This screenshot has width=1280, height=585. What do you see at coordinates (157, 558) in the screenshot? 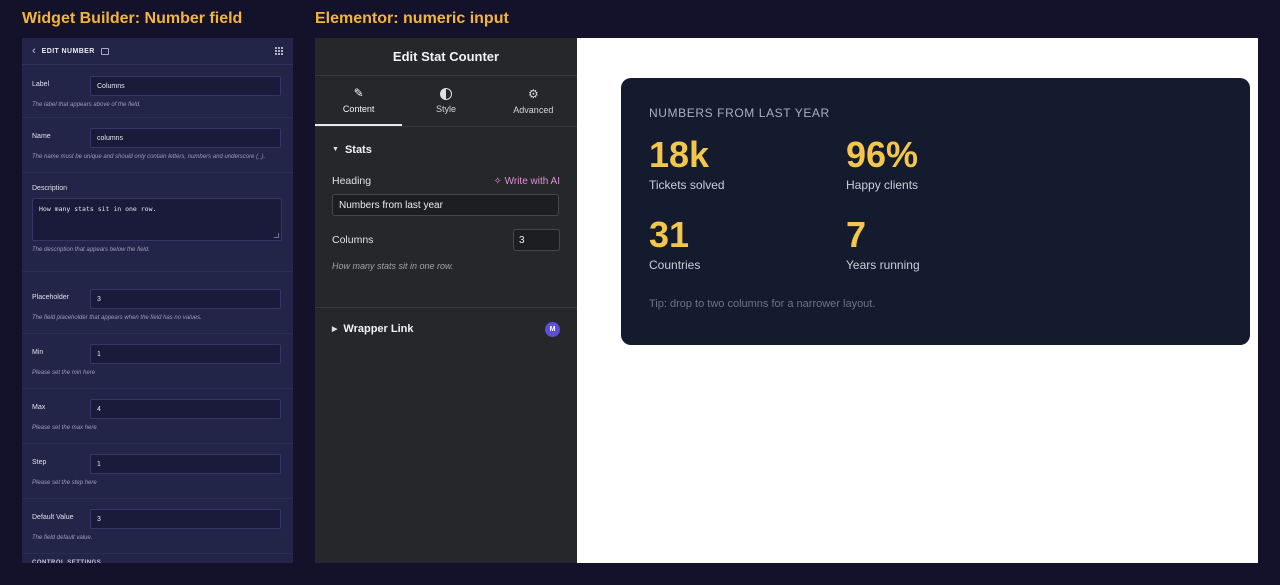
I see `control-settings-section: CONTROL SETTINGS` at bounding box center [157, 558].